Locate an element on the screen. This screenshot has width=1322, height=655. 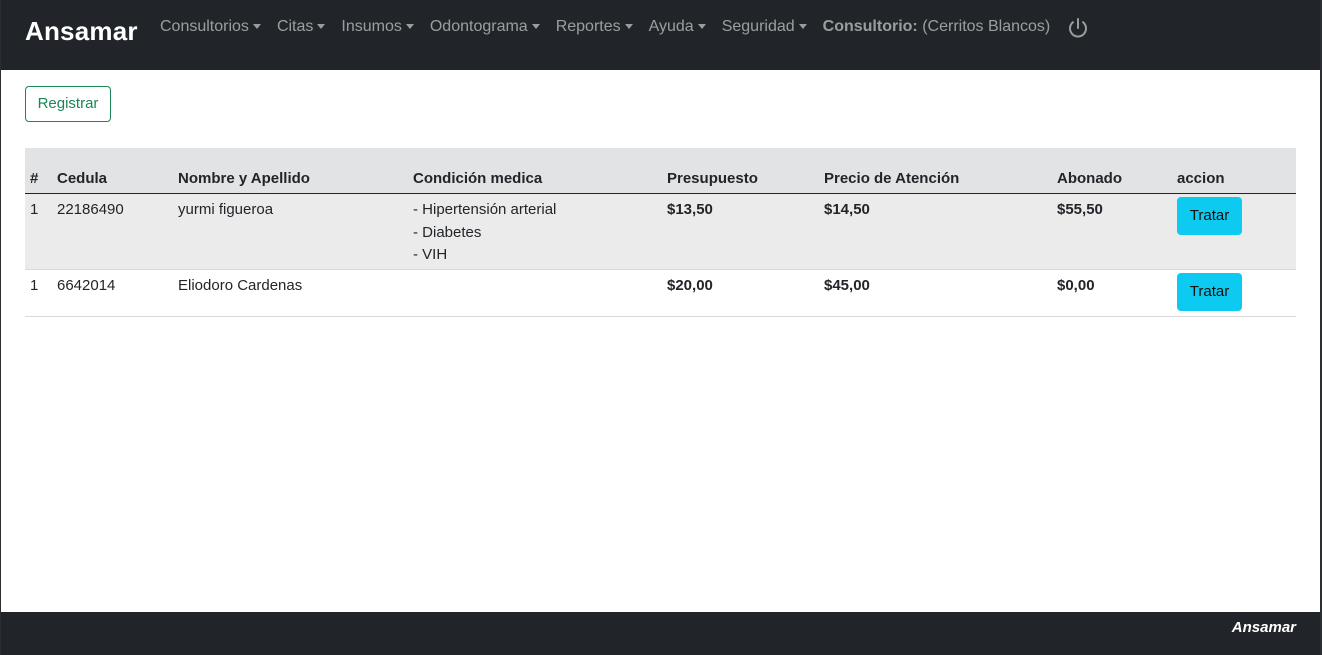
power-icon is located at coordinates (1078, 28).